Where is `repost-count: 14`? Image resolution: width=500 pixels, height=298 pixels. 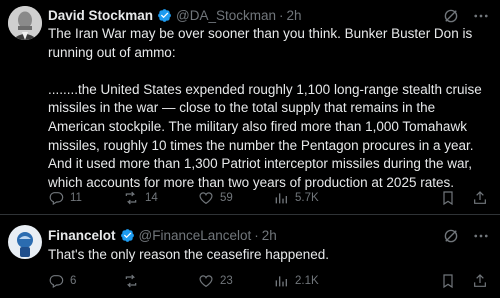 repost-count: 14 is located at coordinates (151, 198).